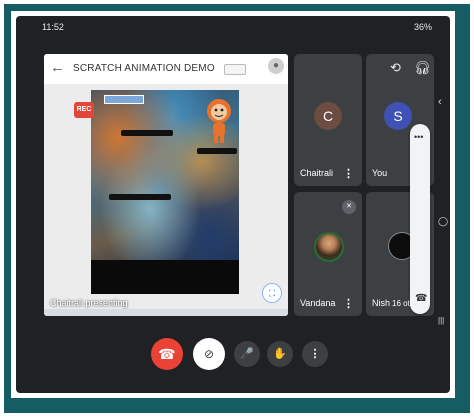  Describe the element at coordinates (318, 303) in the screenshot. I see `participant-name: Vandana` at that location.